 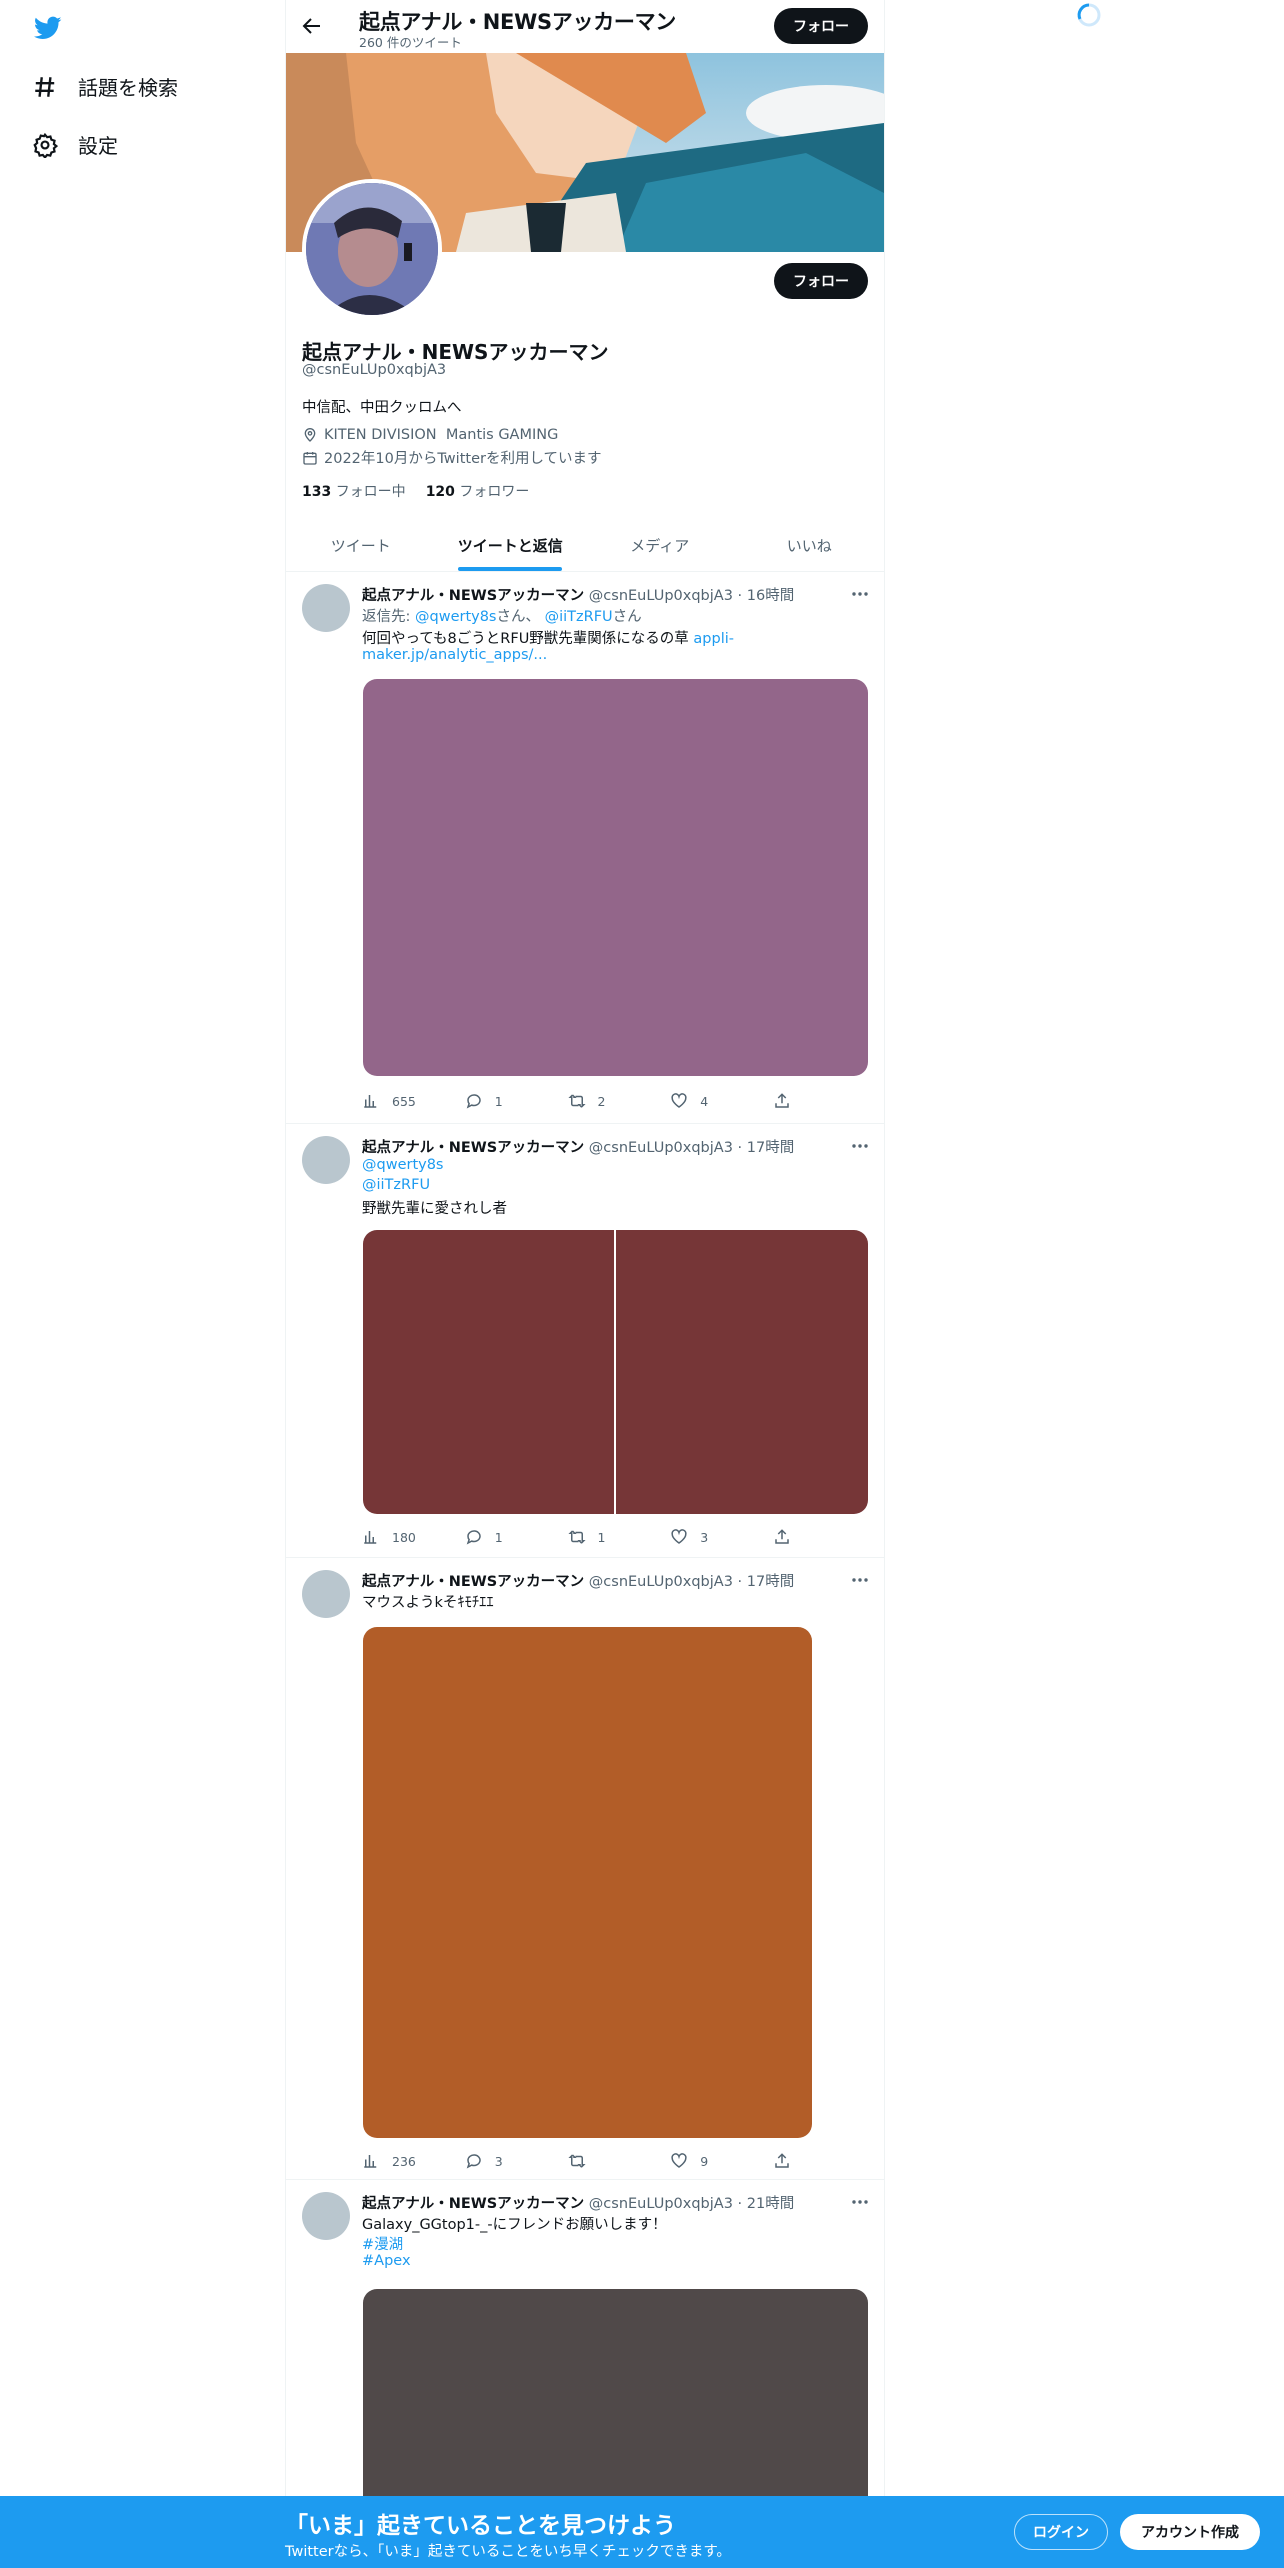 I want to click on like-button: 3, so click(x=721, y=1537).